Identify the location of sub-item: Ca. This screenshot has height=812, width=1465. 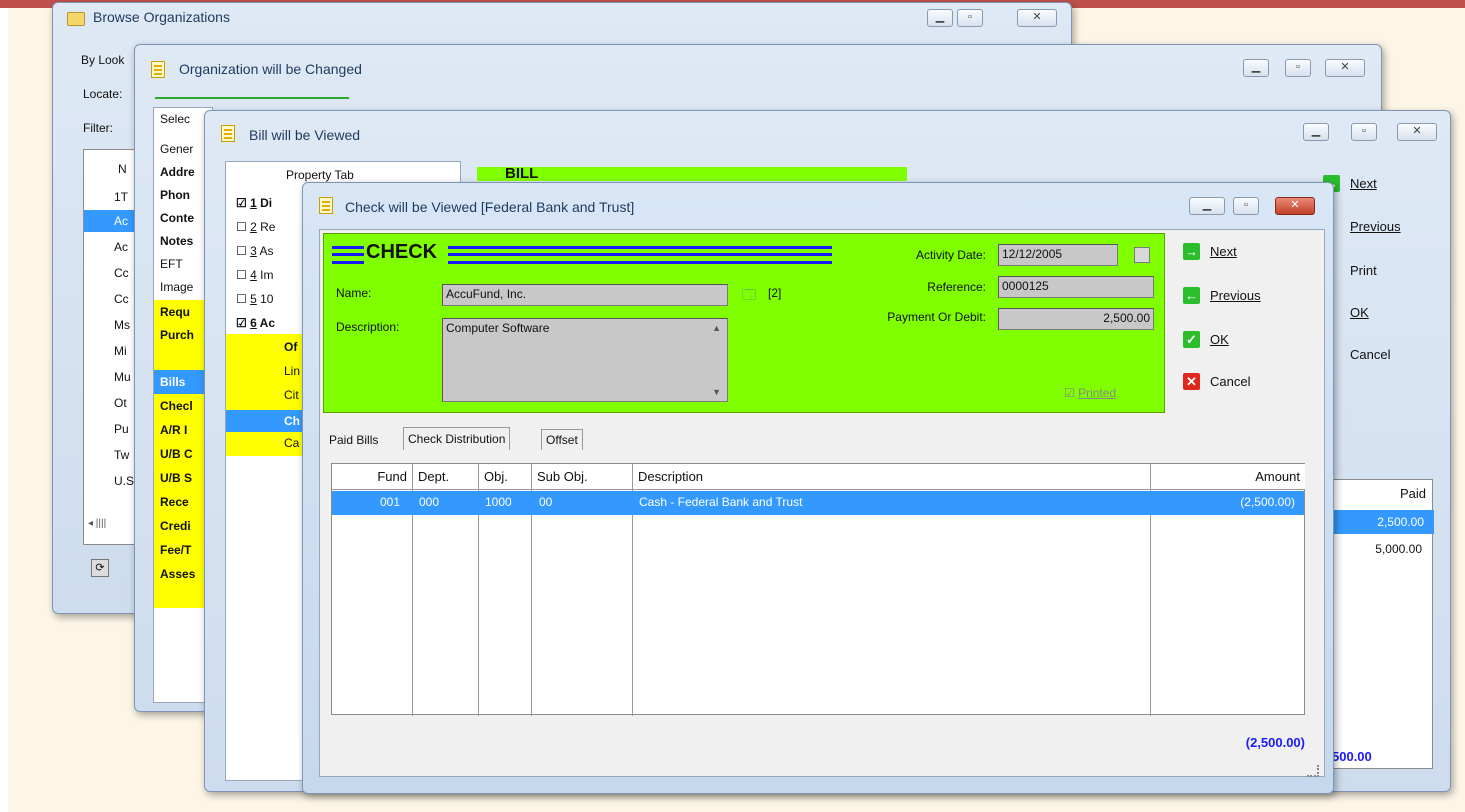
(291, 443).